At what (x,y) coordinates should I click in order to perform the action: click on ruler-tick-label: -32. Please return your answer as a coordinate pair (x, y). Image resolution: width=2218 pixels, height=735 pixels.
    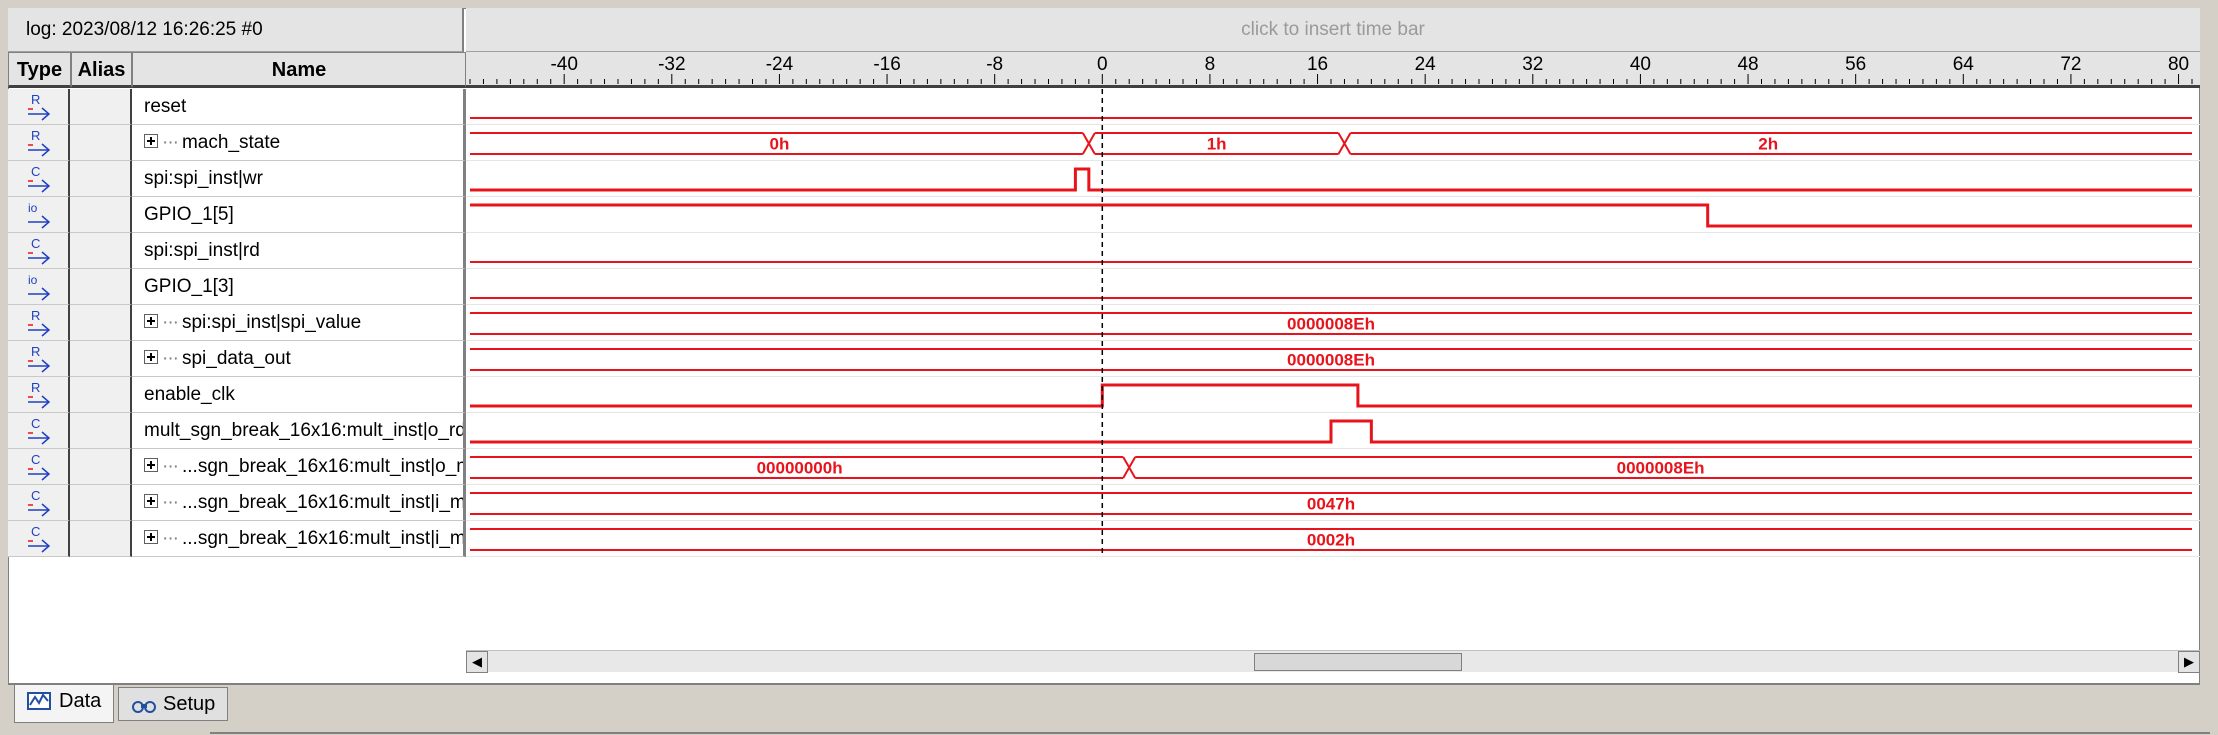
    Looking at the image, I should click on (671, 64).